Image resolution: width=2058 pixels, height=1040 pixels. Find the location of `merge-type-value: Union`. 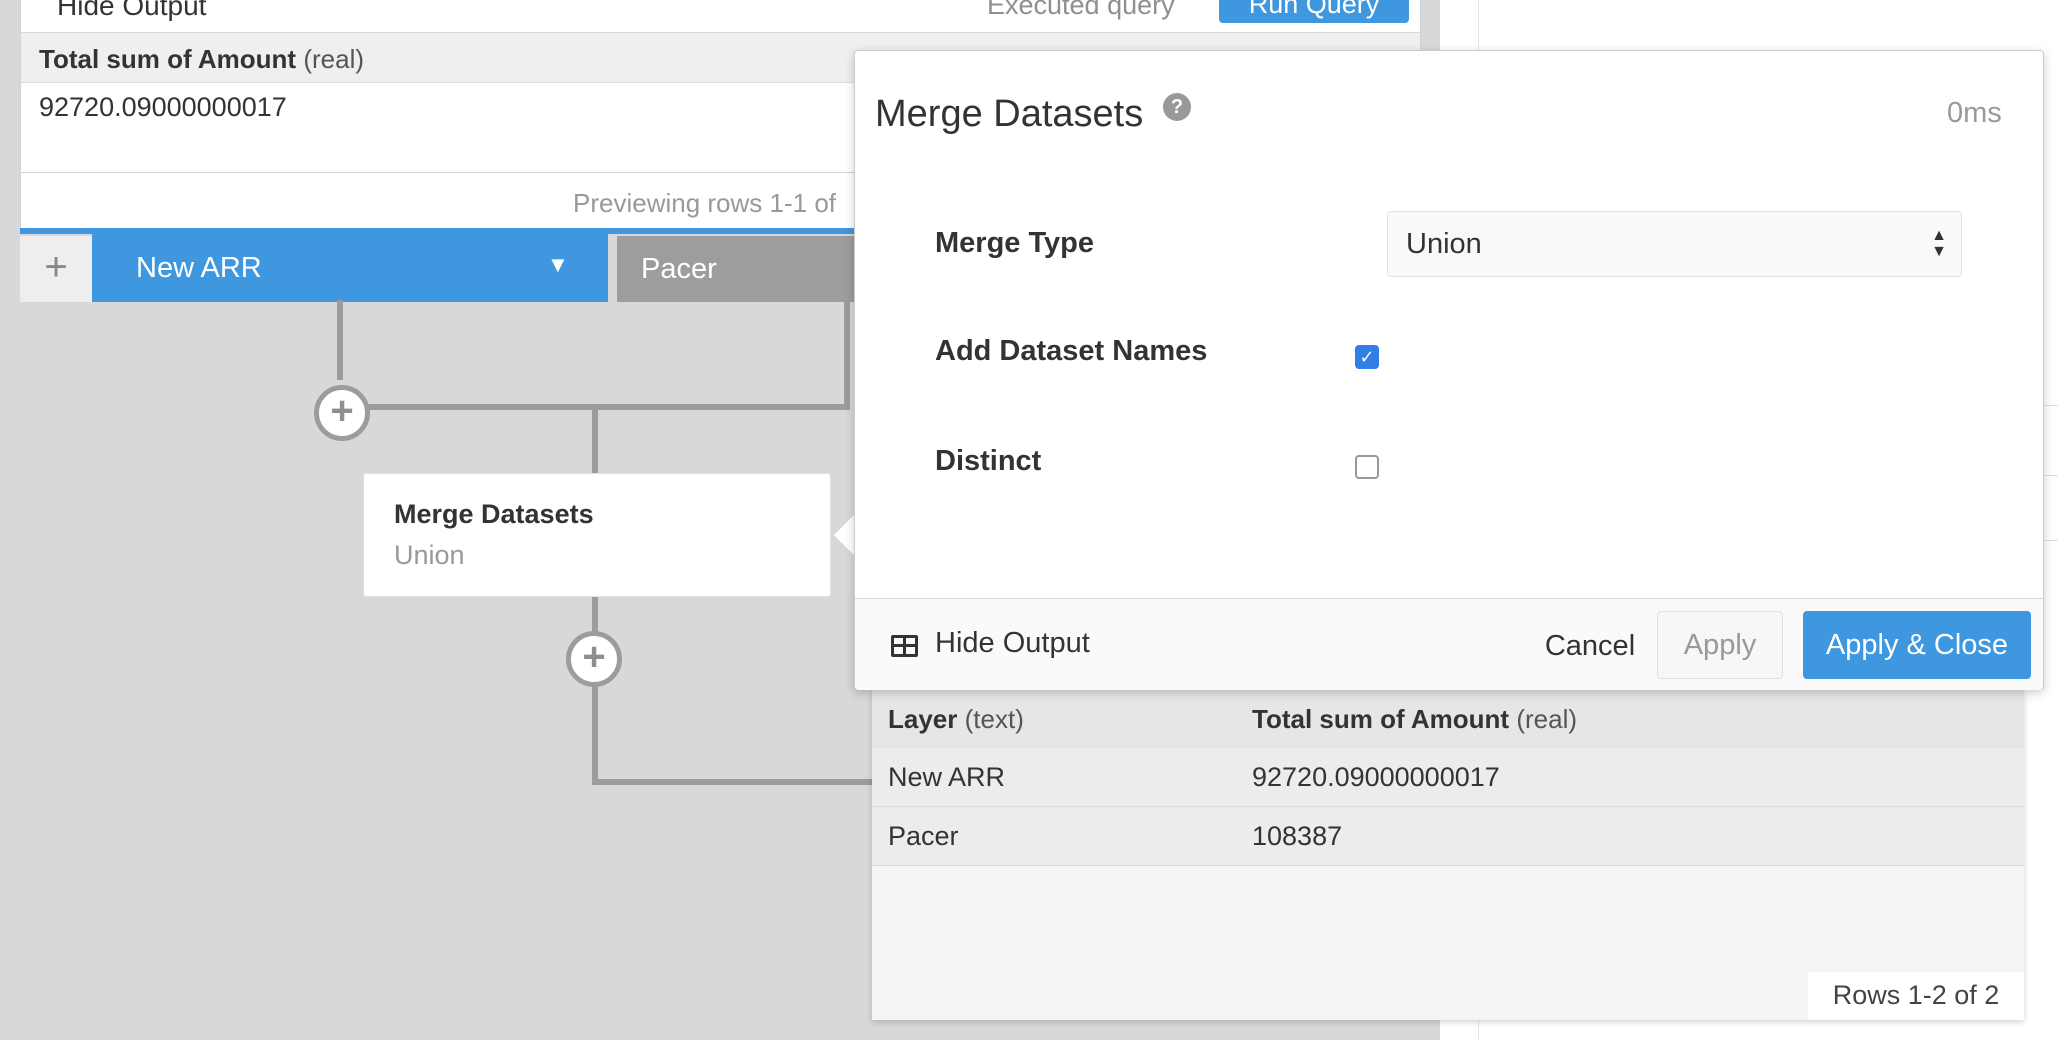

merge-type-value: Union is located at coordinates (1444, 244).